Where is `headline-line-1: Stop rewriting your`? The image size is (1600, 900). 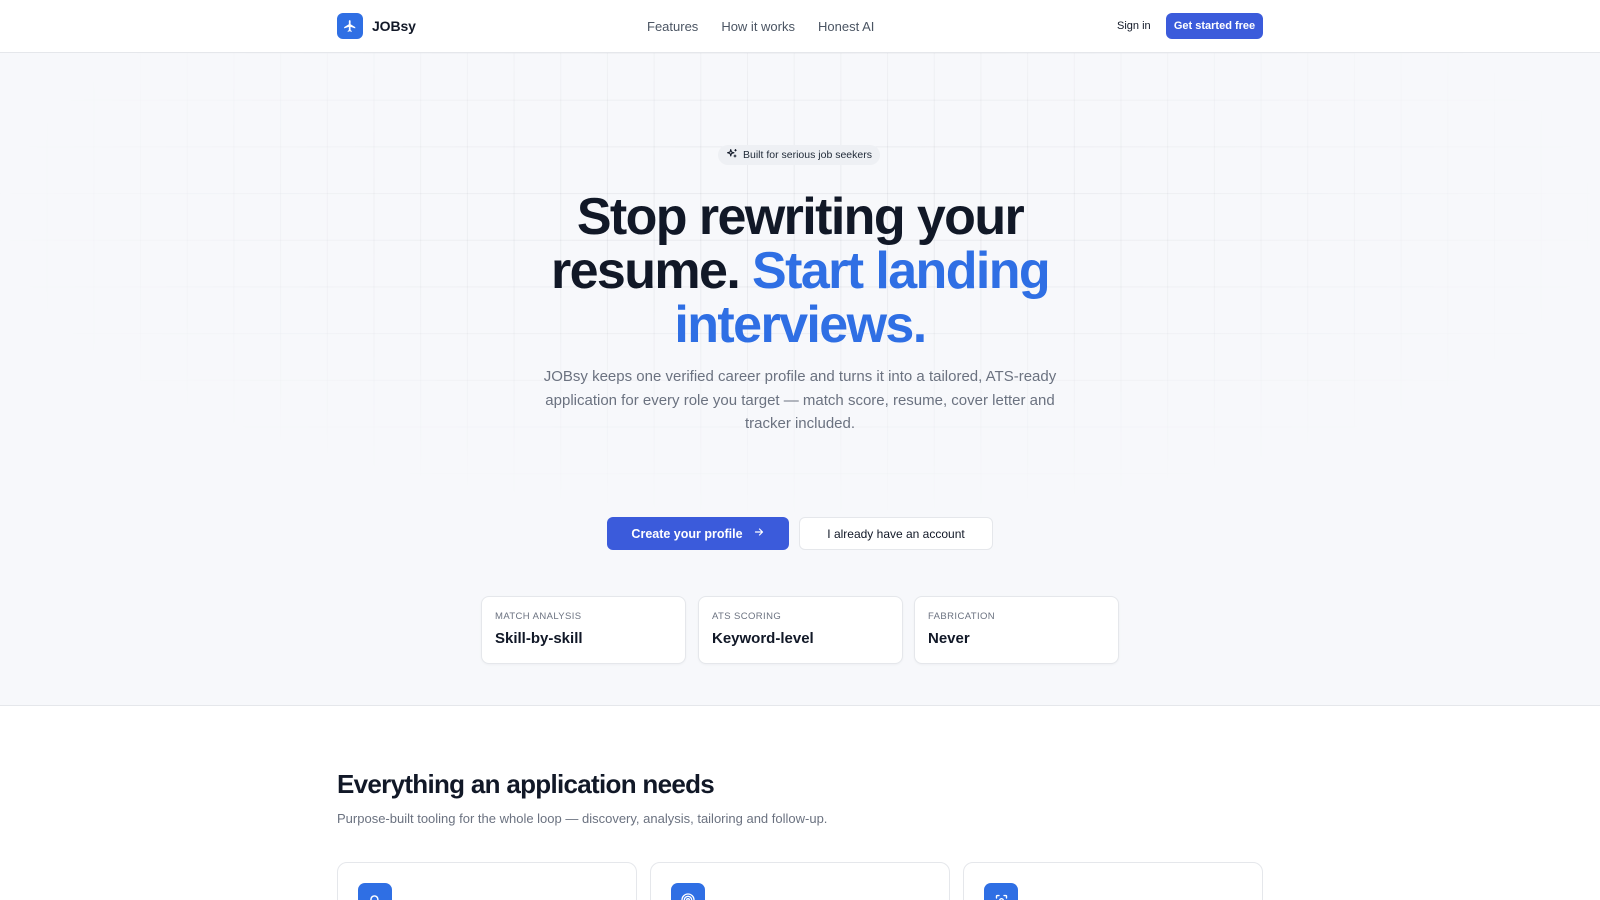 headline-line-1: Stop rewriting your is located at coordinates (800, 217).